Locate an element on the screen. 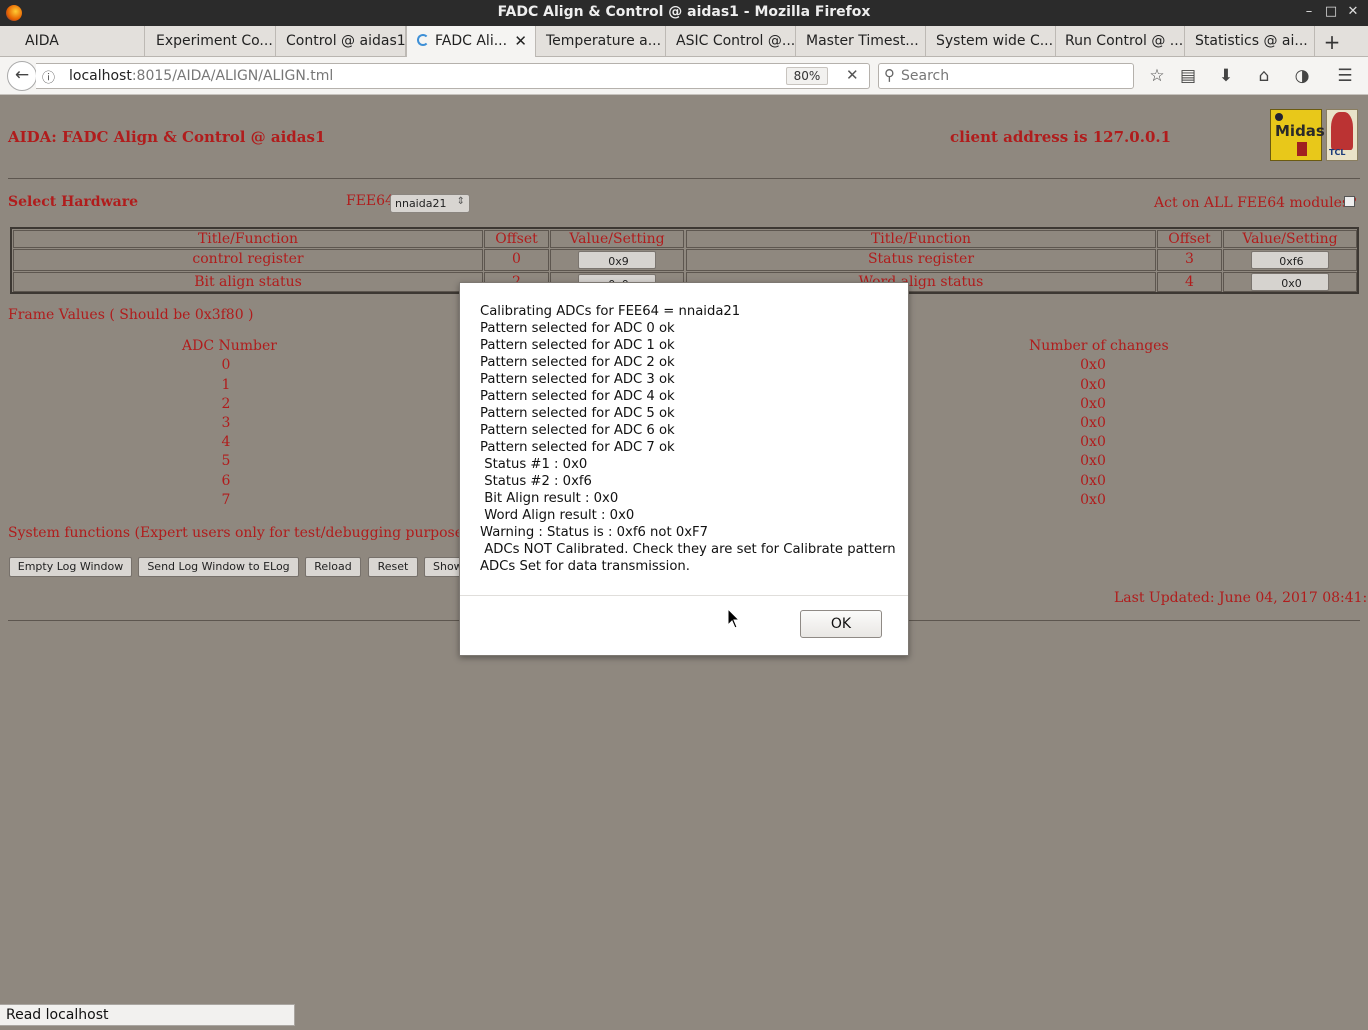  tab-control: Control @ aidas1 is located at coordinates (341, 41).